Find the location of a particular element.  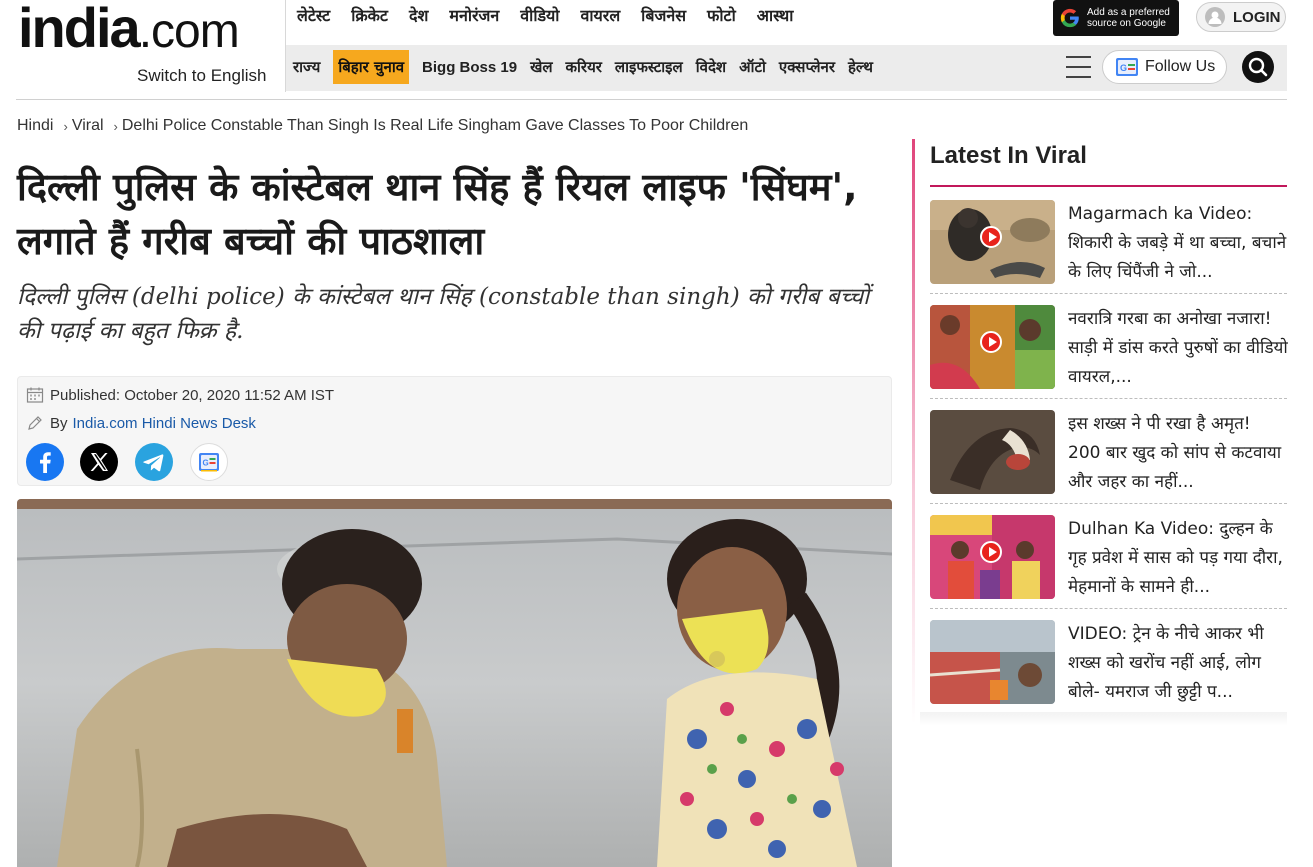

published-row: Published: October 20, 2020 11:52 AM IST is located at coordinates (180, 395).